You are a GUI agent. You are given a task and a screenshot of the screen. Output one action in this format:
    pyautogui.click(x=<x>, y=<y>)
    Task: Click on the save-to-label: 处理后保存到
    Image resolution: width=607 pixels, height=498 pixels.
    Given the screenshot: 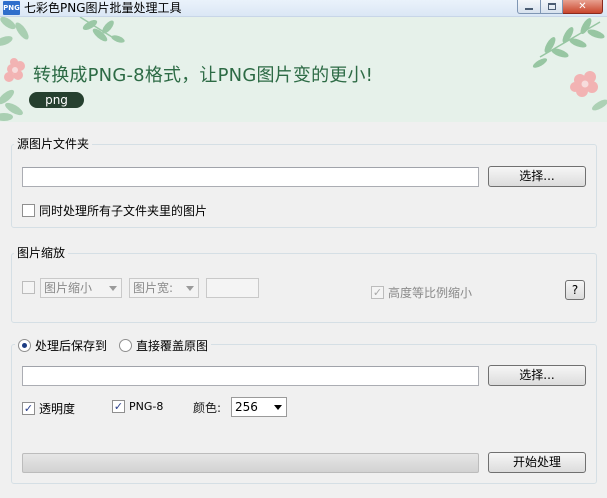 What is the action you would take?
    pyautogui.click(x=71, y=345)
    